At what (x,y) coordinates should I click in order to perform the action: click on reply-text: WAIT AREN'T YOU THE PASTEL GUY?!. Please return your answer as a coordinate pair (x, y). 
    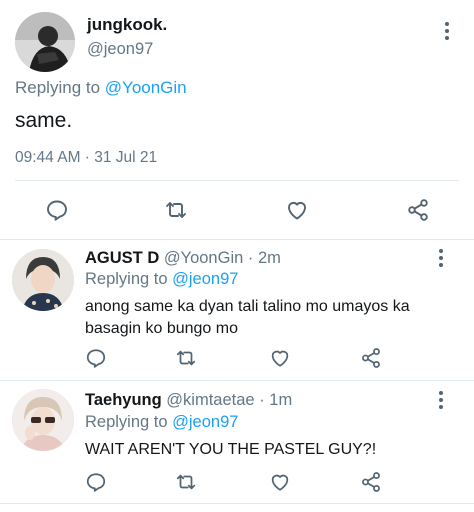
    Looking at the image, I should click on (231, 449).